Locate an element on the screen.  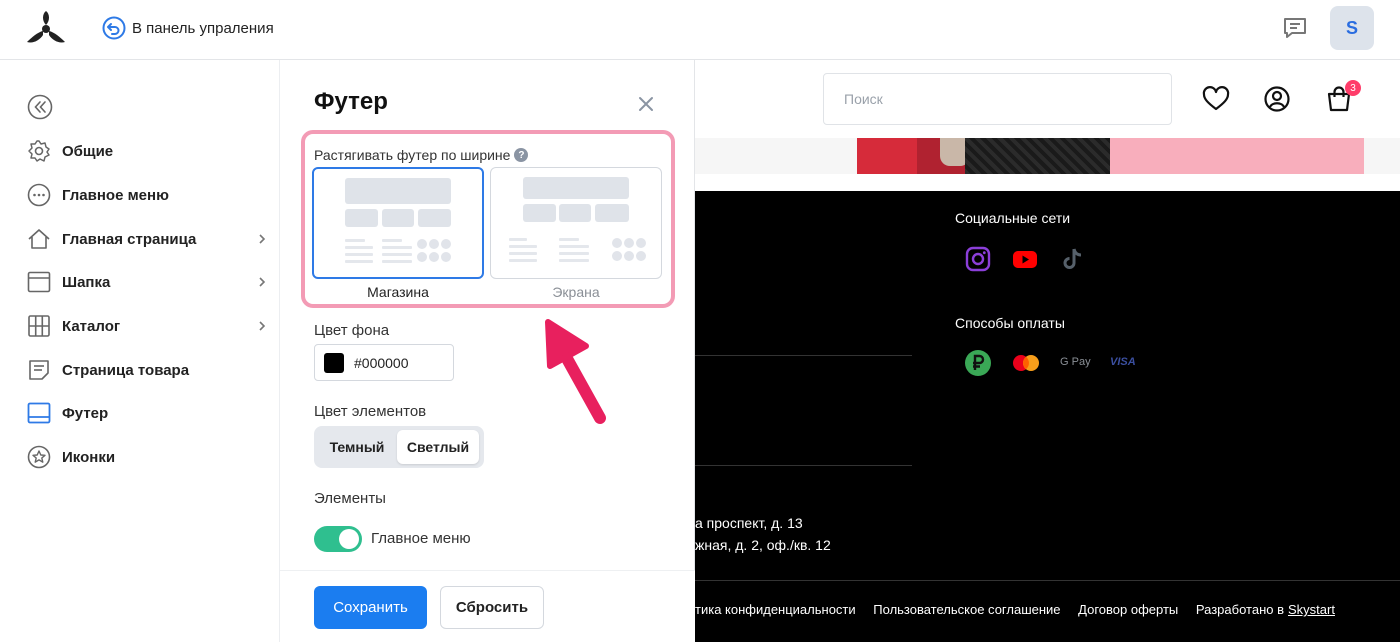
avatar: S is located at coordinates (1352, 28).